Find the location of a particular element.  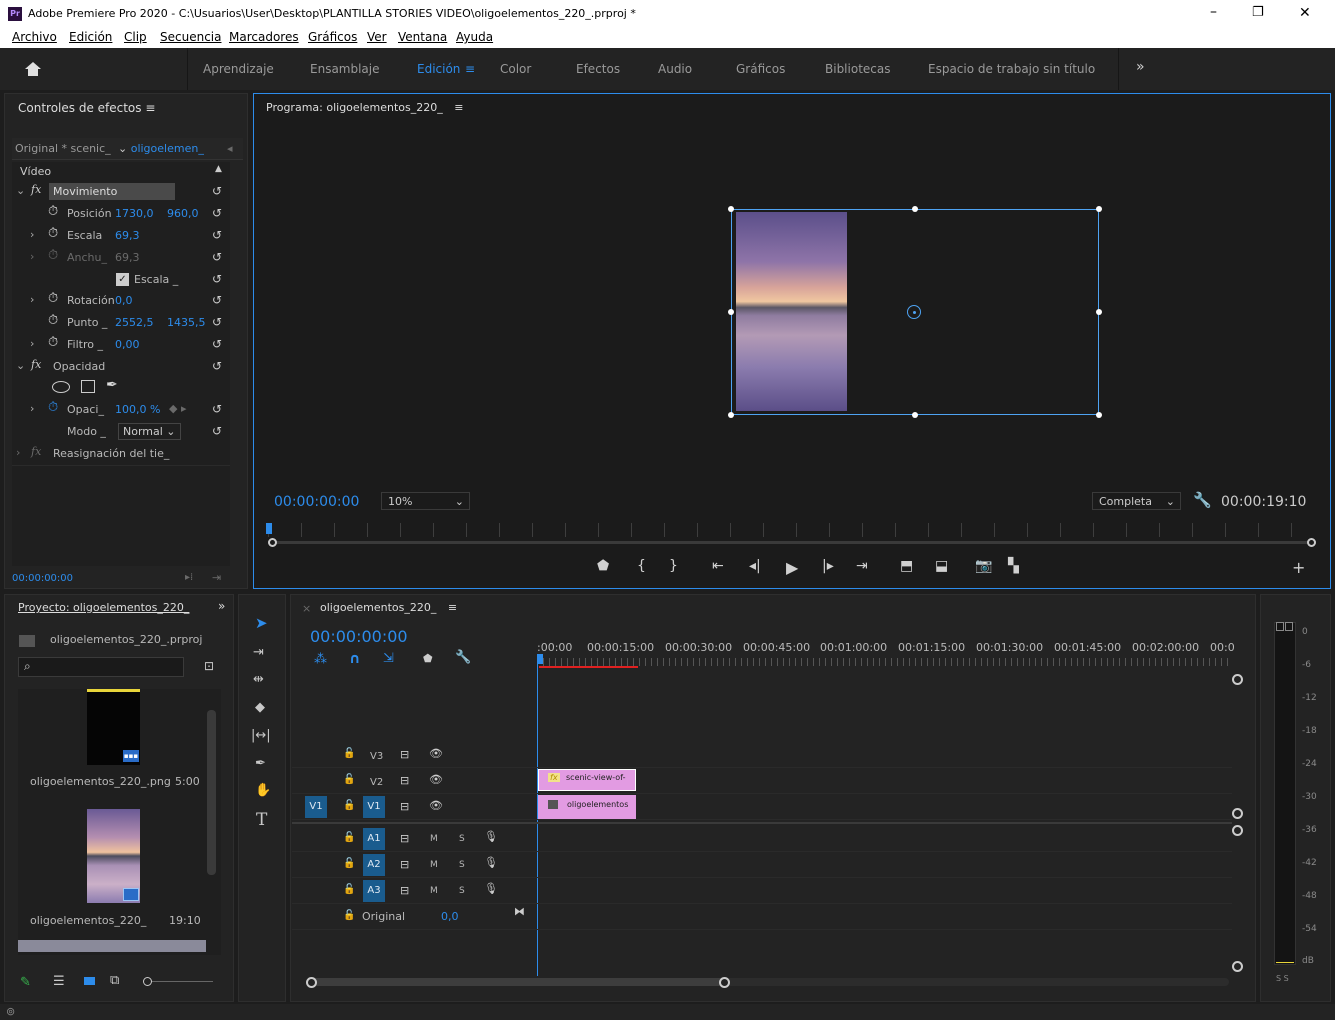

mark-in-icon: { is located at coordinates (641, 566).